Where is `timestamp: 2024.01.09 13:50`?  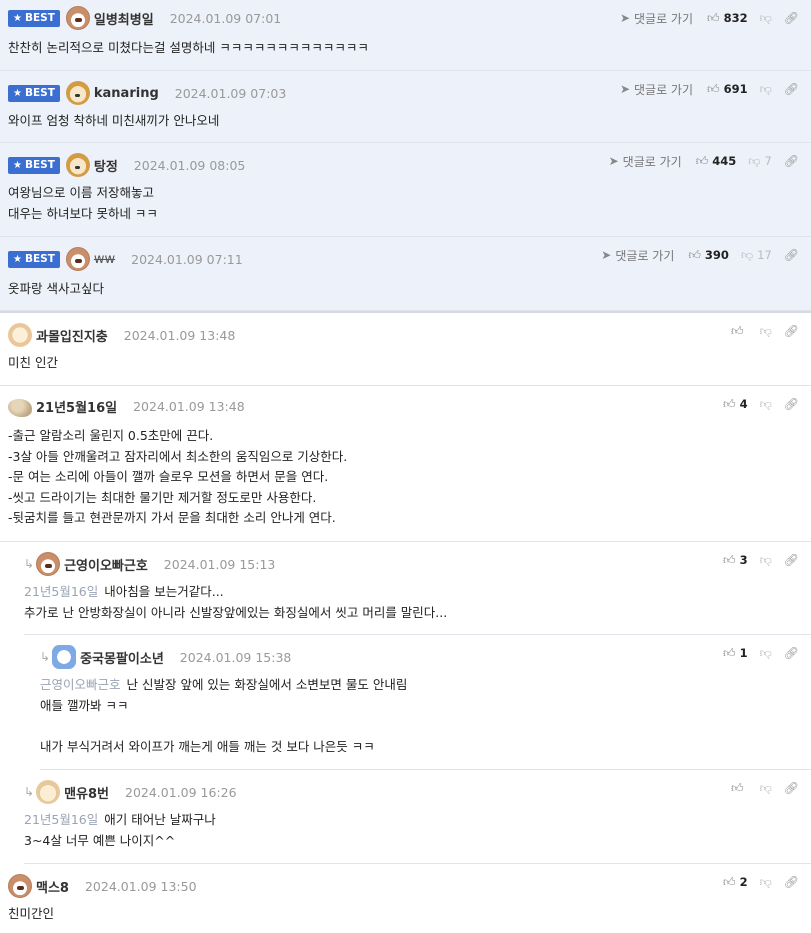 timestamp: 2024.01.09 13:50 is located at coordinates (140, 886).